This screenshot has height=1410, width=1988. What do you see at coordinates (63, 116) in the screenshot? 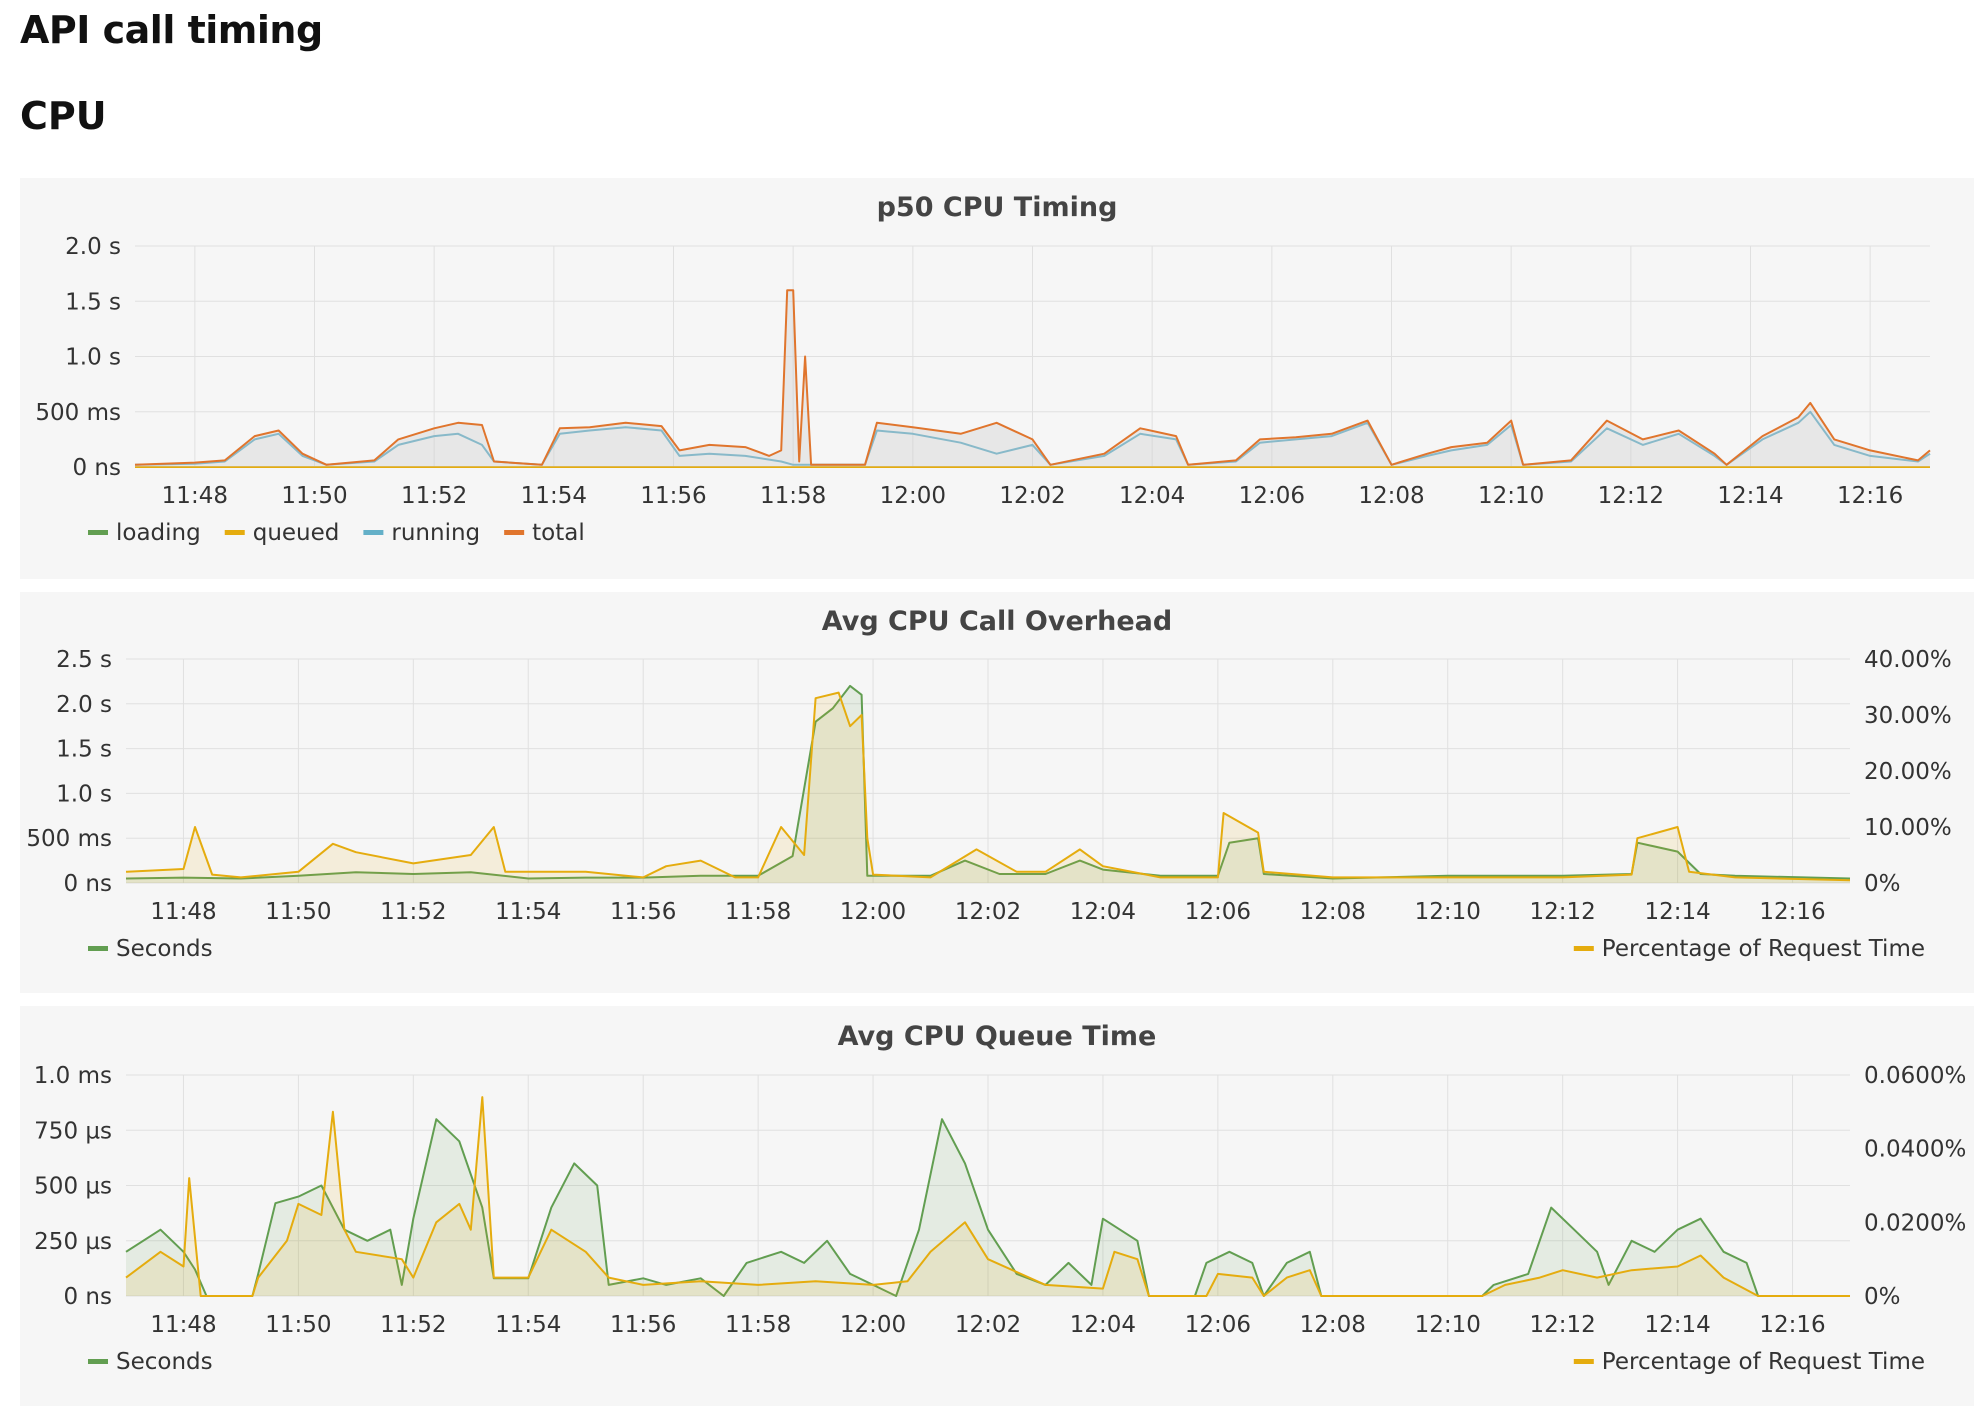
I see `section-title: CPU` at bounding box center [63, 116].